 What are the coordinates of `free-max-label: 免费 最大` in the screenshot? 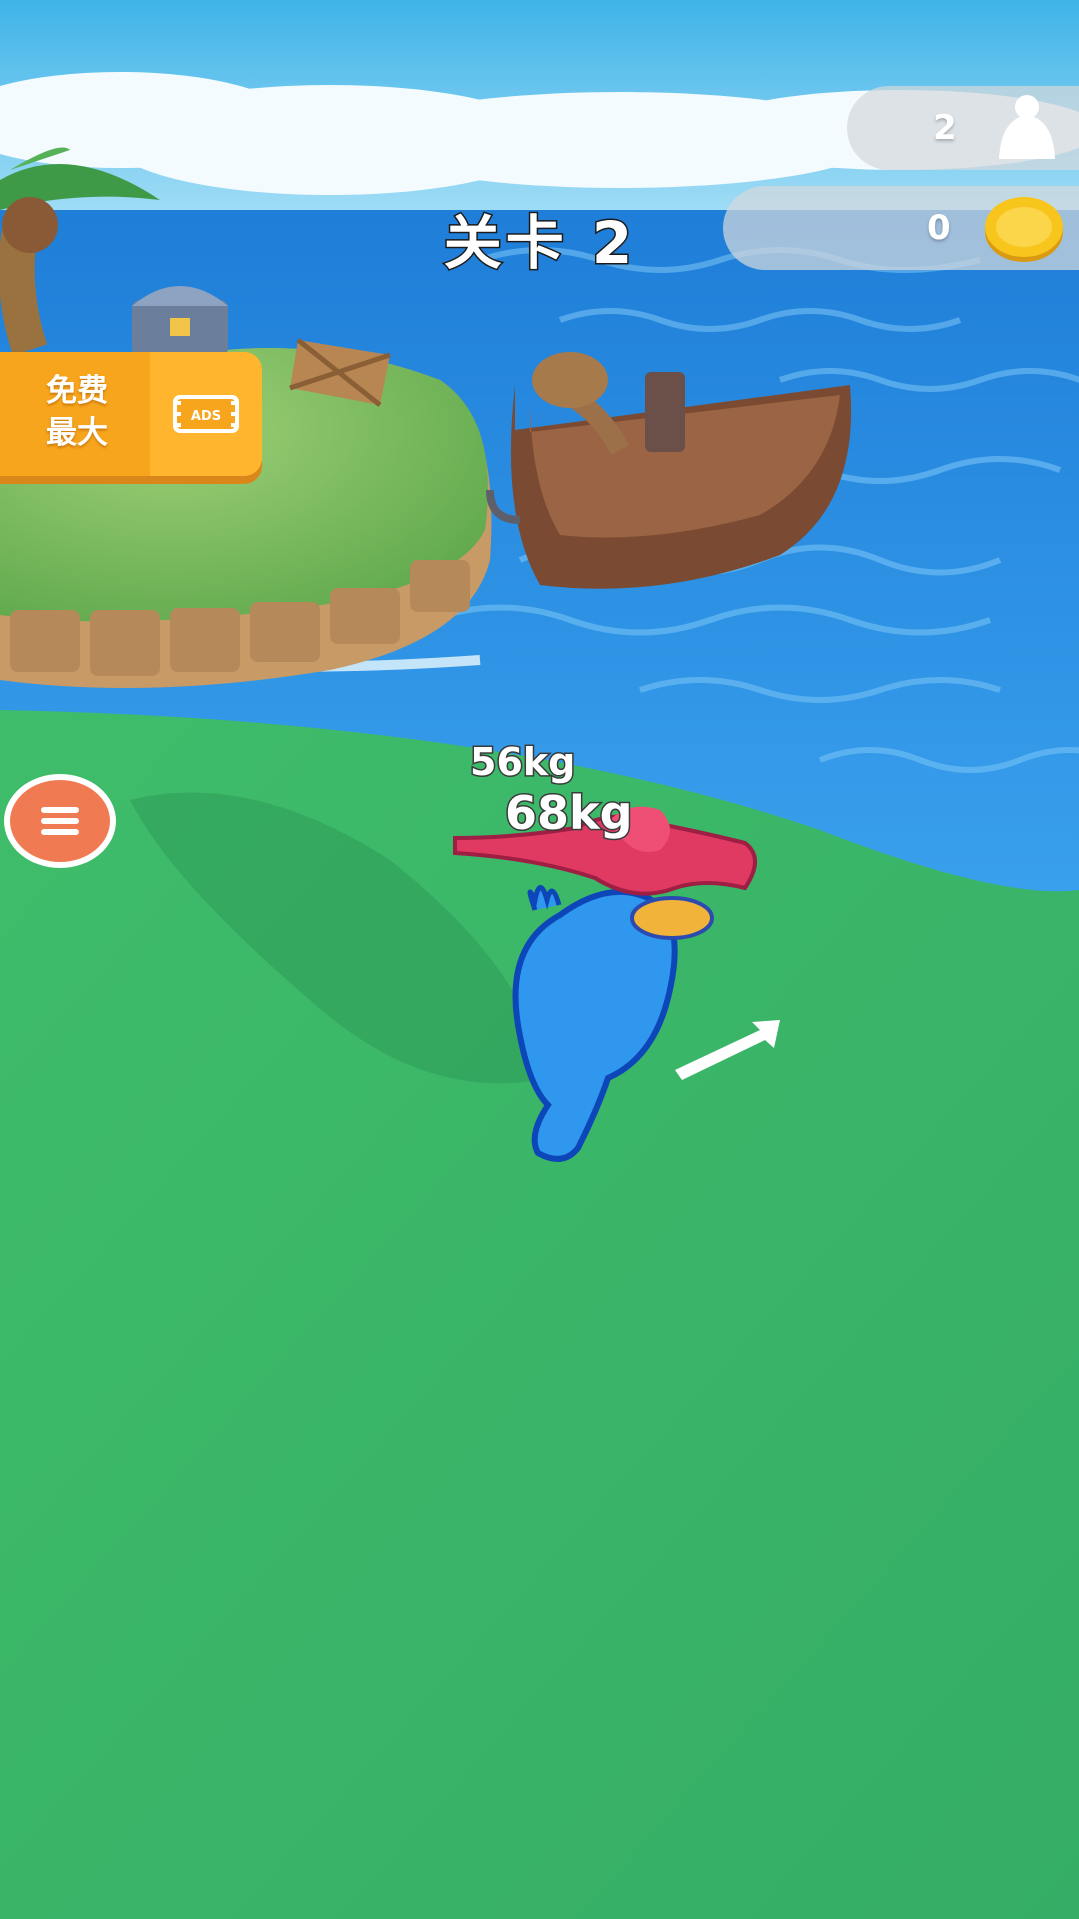 It's located at (77, 412).